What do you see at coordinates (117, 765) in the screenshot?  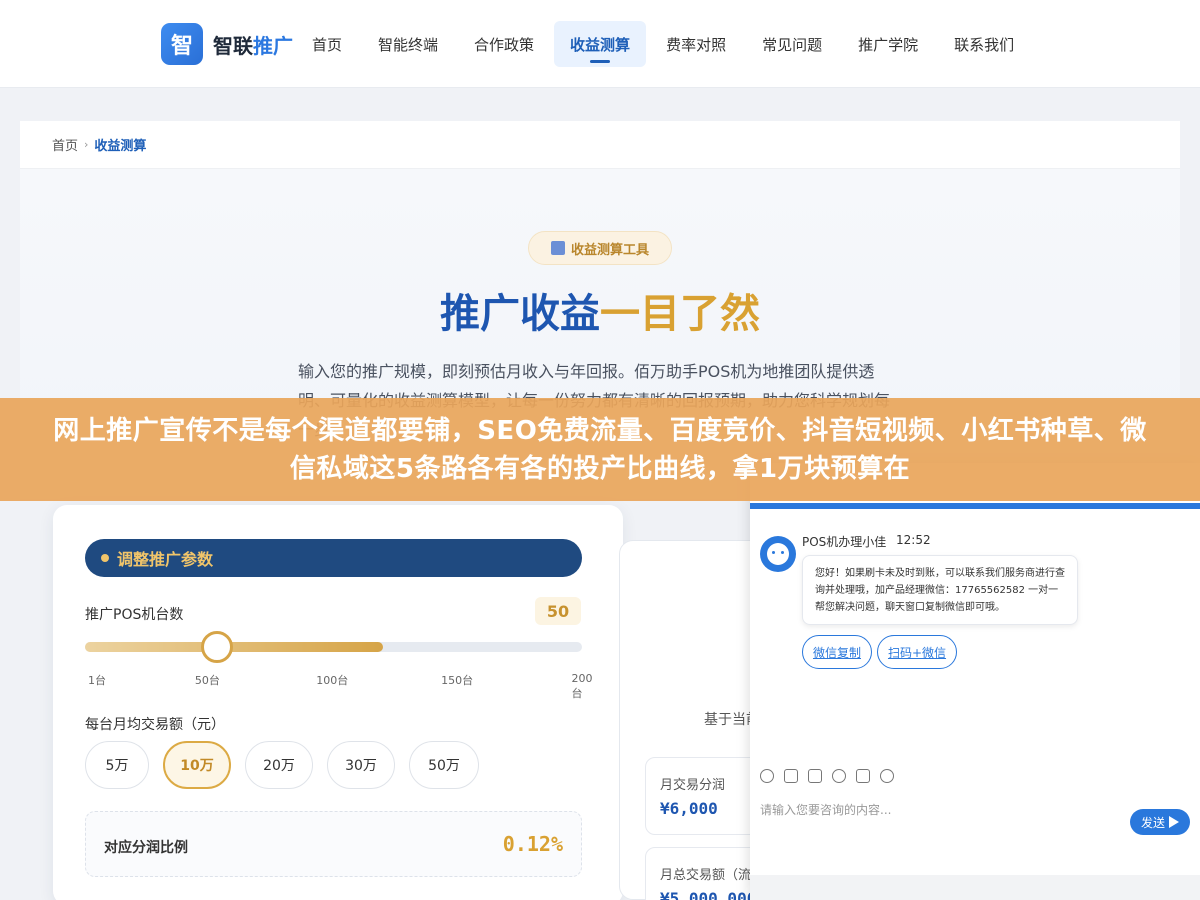 I see `volume-chip-5w: 5万` at bounding box center [117, 765].